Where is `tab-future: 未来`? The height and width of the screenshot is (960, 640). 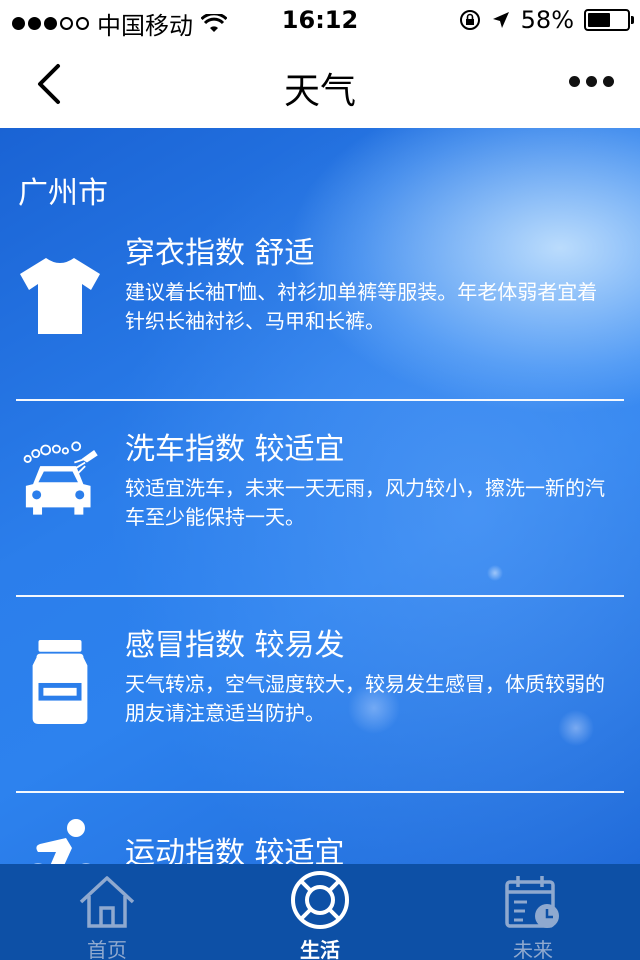
tab-future: 未来 is located at coordinates (533, 912).